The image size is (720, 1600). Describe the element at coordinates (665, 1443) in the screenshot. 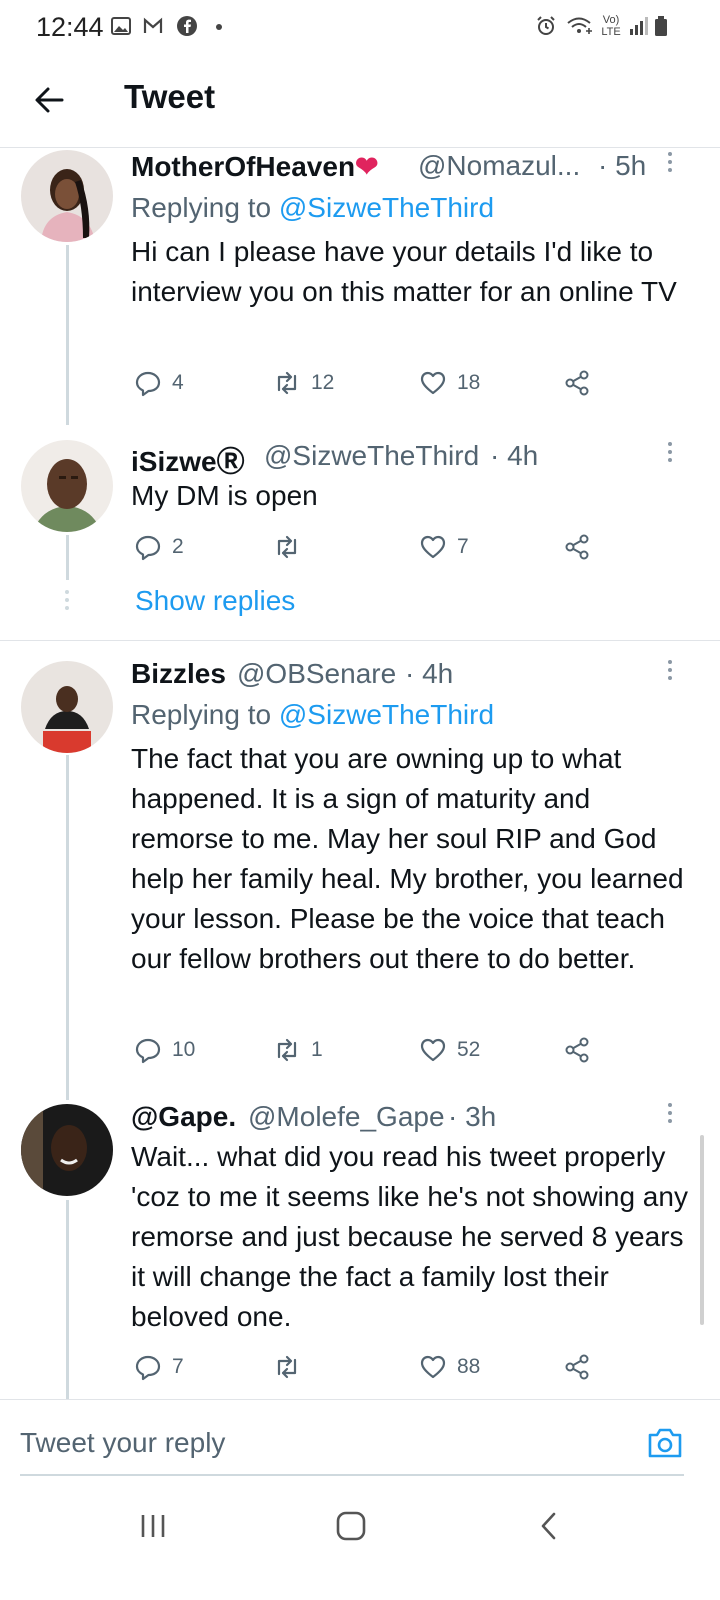

I see `camera-icon` at that location.